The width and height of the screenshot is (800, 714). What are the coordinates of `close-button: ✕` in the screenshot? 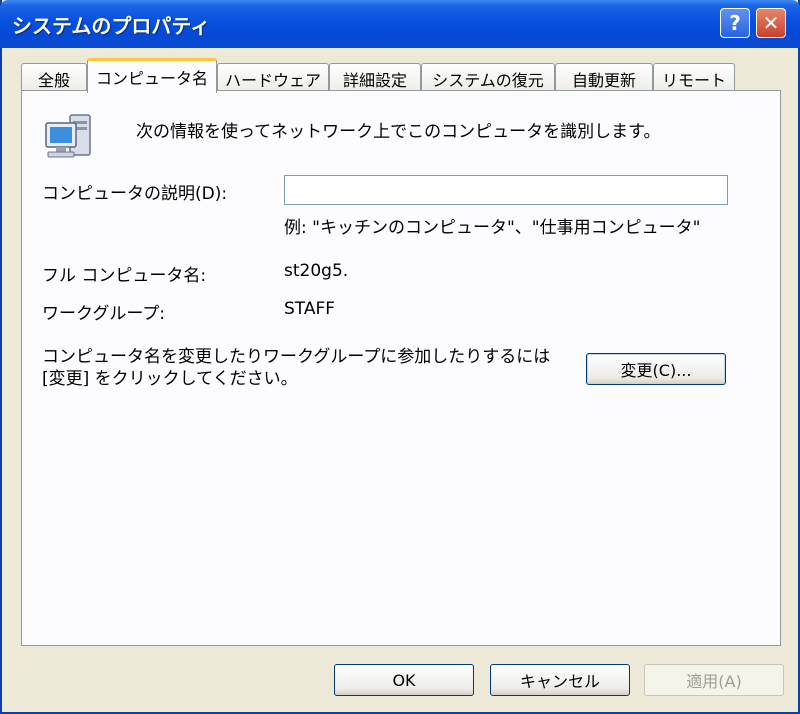 It's located at (771, 23).